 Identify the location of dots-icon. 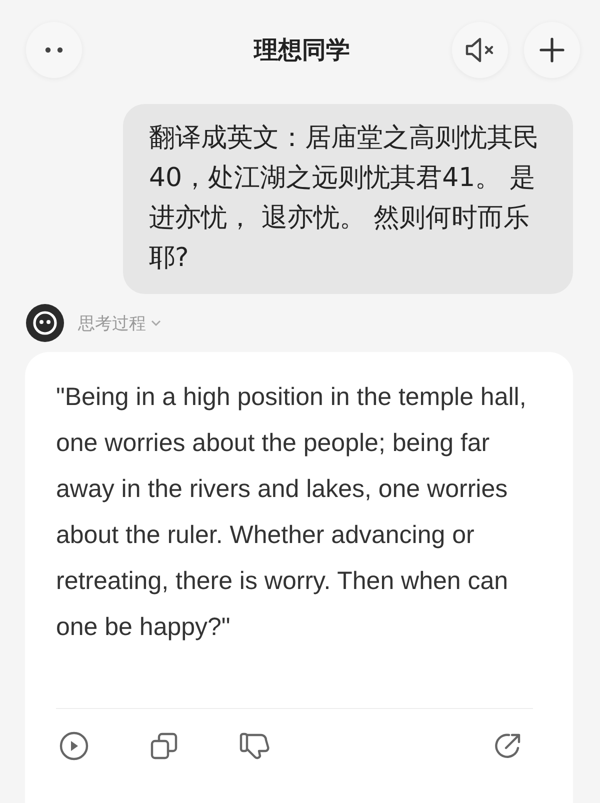
(54, 50).